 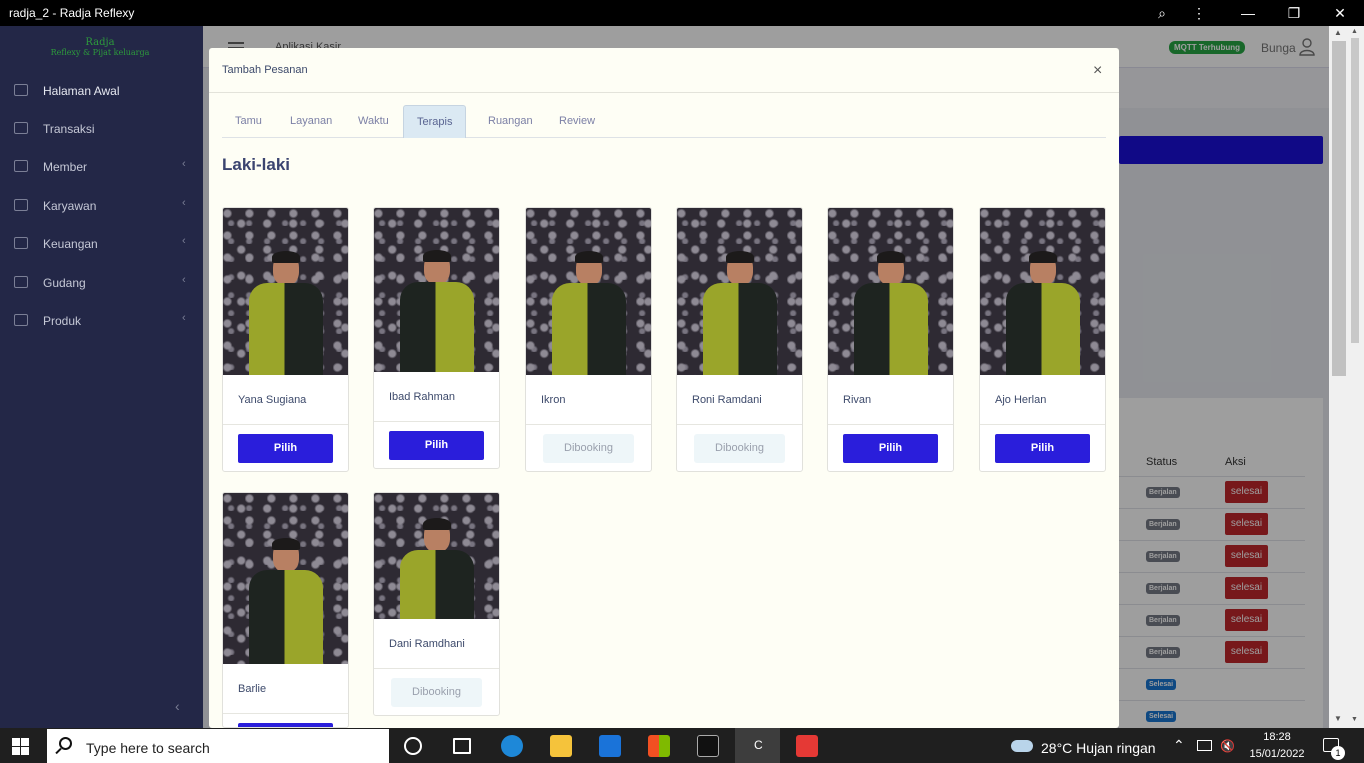 I want to click on sidebar-item-label: Transaksi, so click(x=69, y=129).